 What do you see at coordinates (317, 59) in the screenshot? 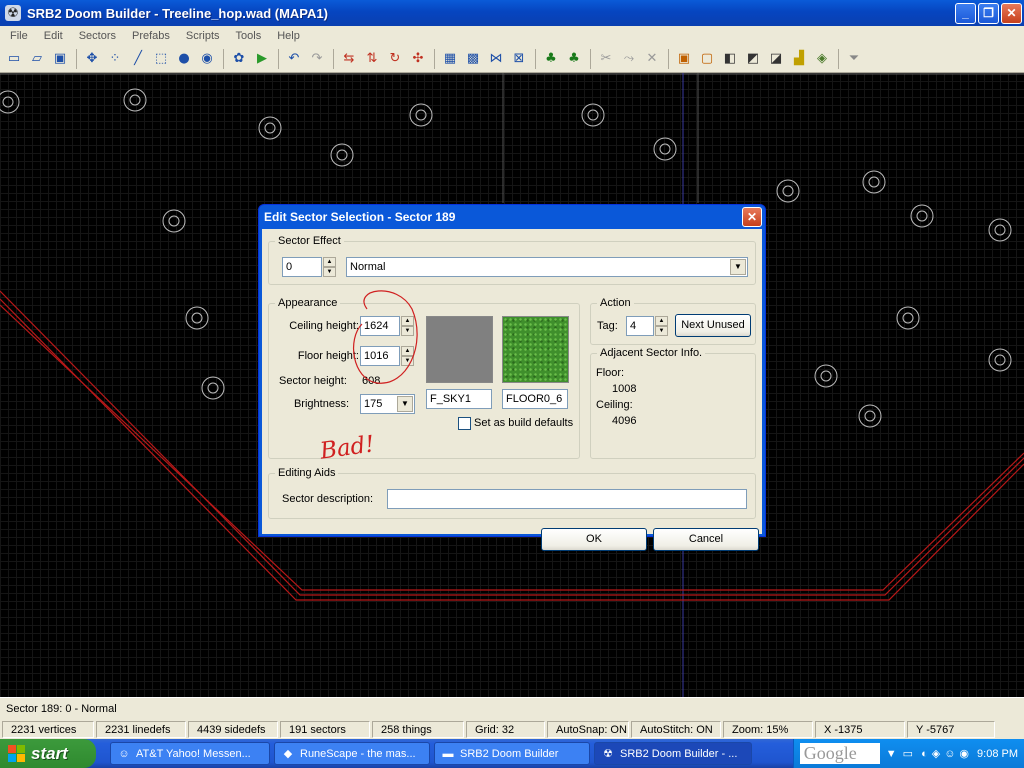
I see `redo-icon: ↷` at bounding box center [317, 59].